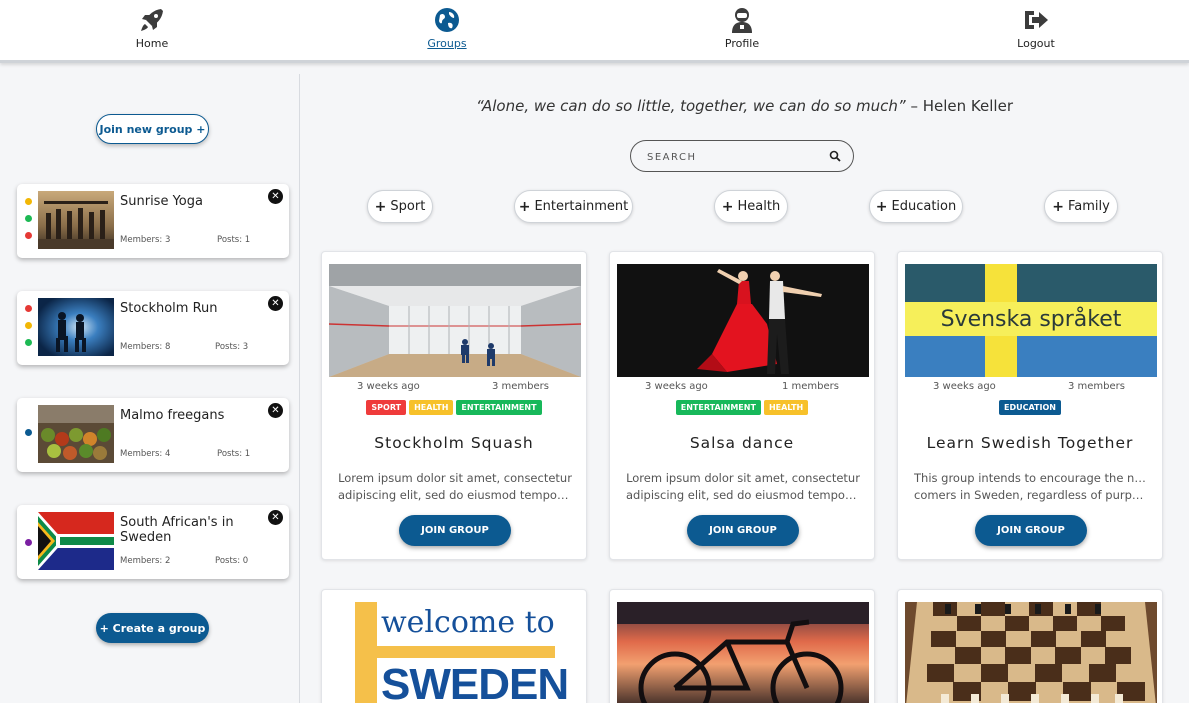 Image resolution: width=1189 pixels, height=703 pixels. I want to click on category-chip-sport: + Sport, so click(400, 206).